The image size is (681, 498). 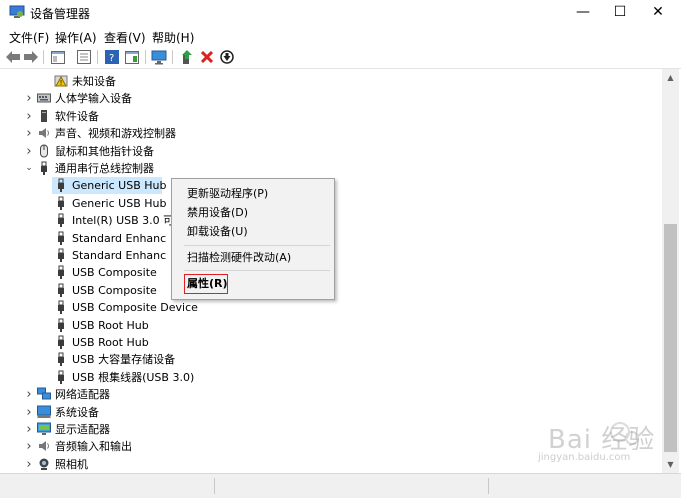 I want to click on properties-icon, so click(x=84, y=57).